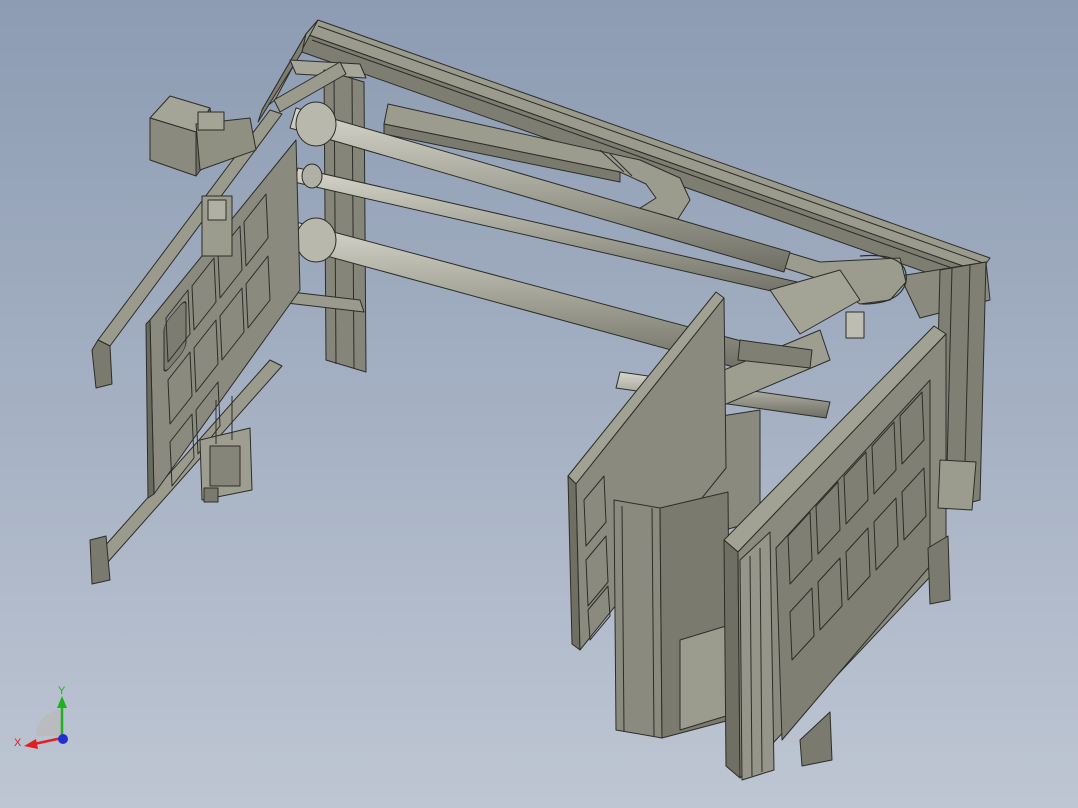 The image size is (1078, 808). What do you see at coordinates (62, 691) in the screenshot?
I see `y-axis-label: Y` at bounding box center [62, 691].